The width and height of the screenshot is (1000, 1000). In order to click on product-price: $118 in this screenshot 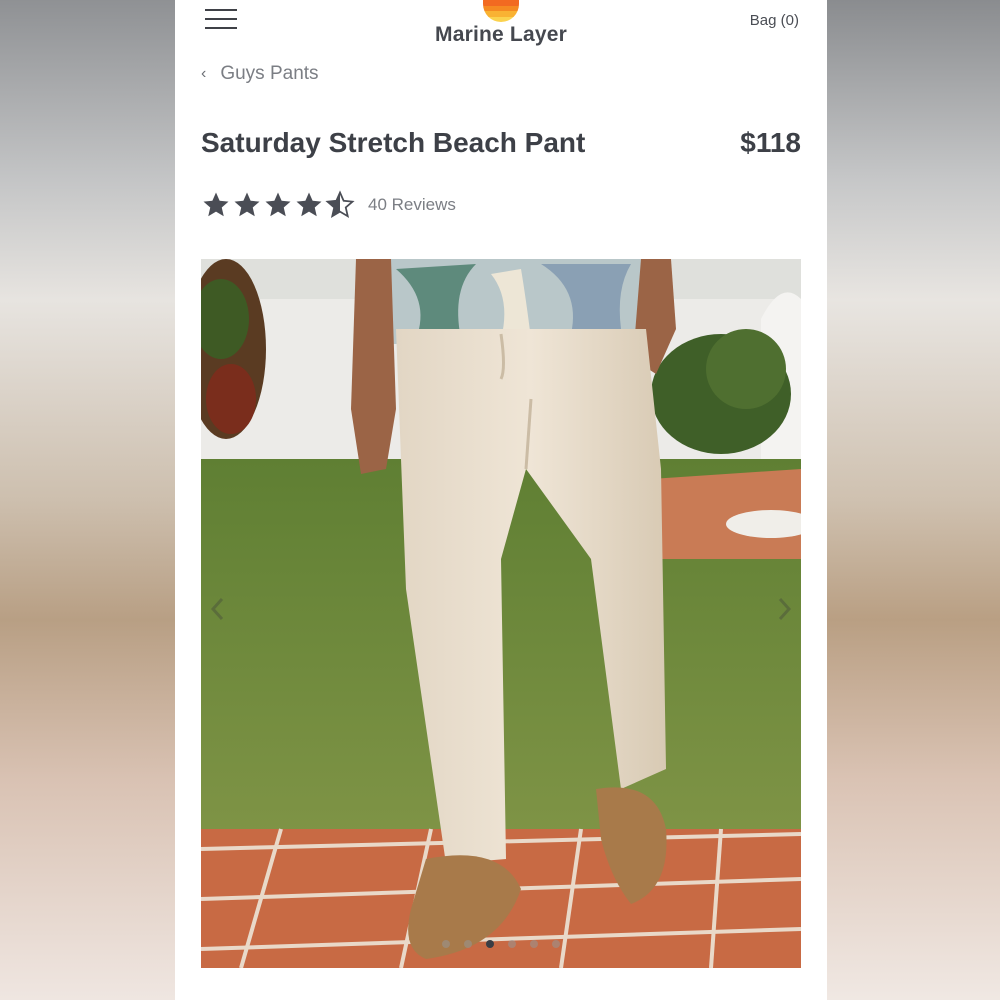, I will do `click(770, 142)`.